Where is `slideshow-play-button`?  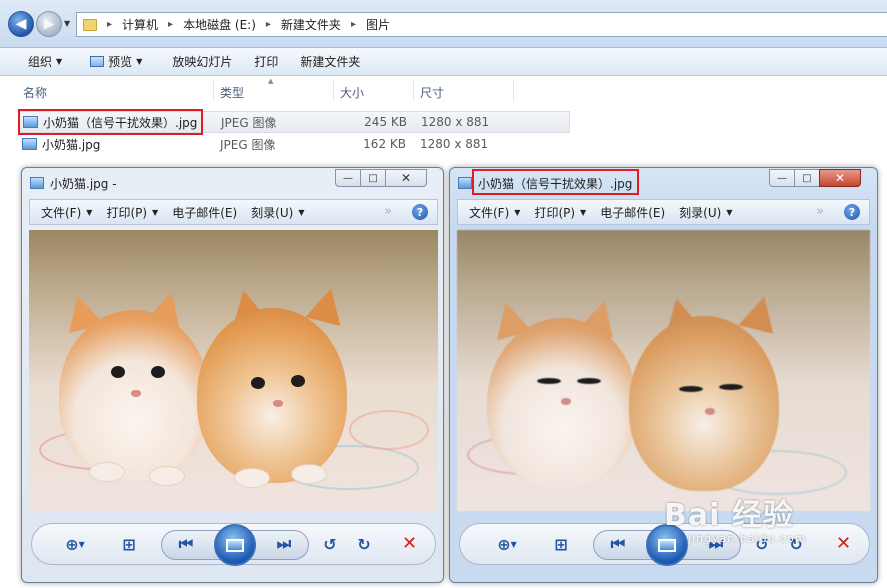
slideshow-play-button is located at coordinates (235, 545).